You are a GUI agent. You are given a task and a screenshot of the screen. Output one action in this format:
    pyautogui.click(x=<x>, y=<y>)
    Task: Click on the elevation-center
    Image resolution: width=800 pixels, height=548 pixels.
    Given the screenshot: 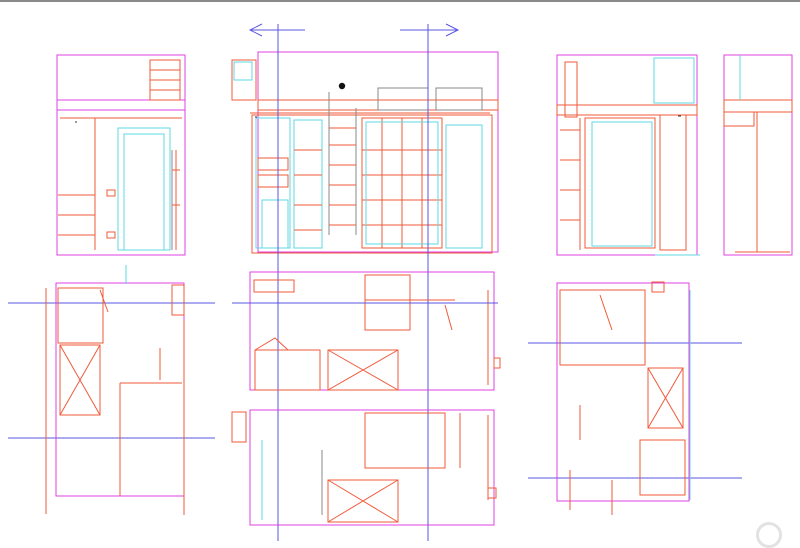 What is the action you would take?
    pyautogui.click(x=365, y=152)
    